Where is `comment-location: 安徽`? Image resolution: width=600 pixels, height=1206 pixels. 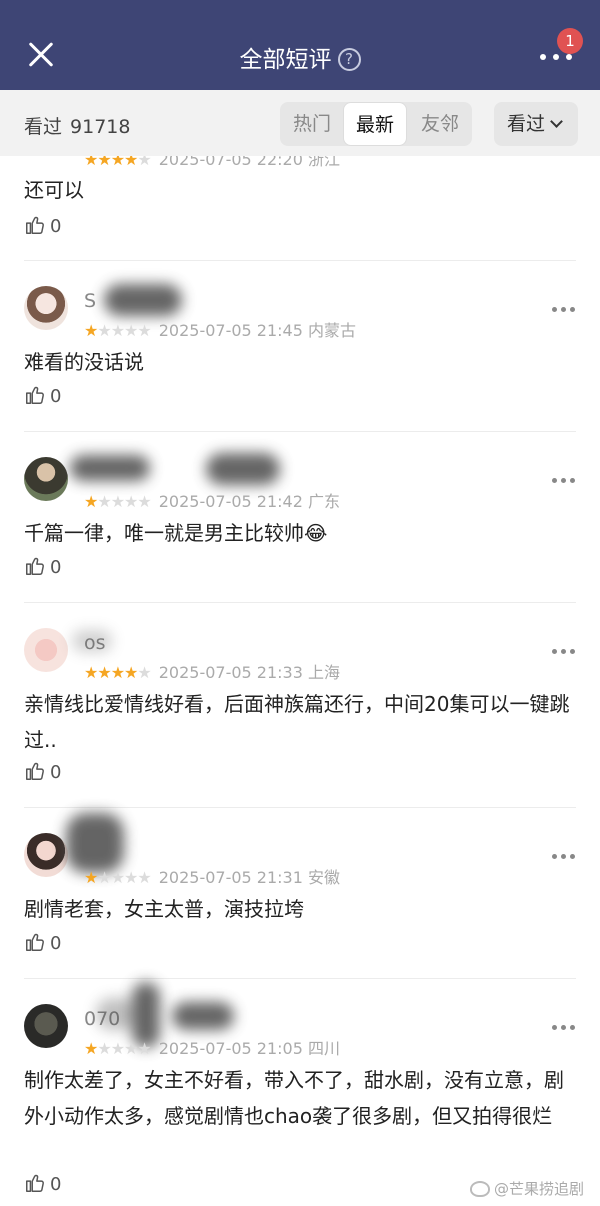 comment-location: 安徽 is located at coordinates (324, 877).